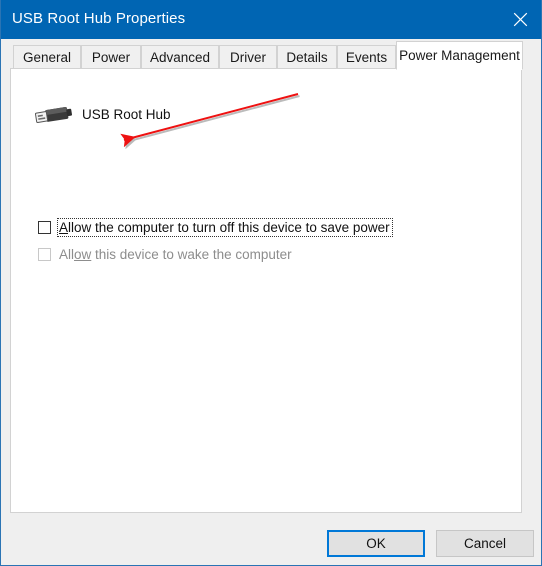  What do you see at coordinates (53, 116) in the screenshot?
I see `usb-connector-icon` at bounding box center [53, 116].